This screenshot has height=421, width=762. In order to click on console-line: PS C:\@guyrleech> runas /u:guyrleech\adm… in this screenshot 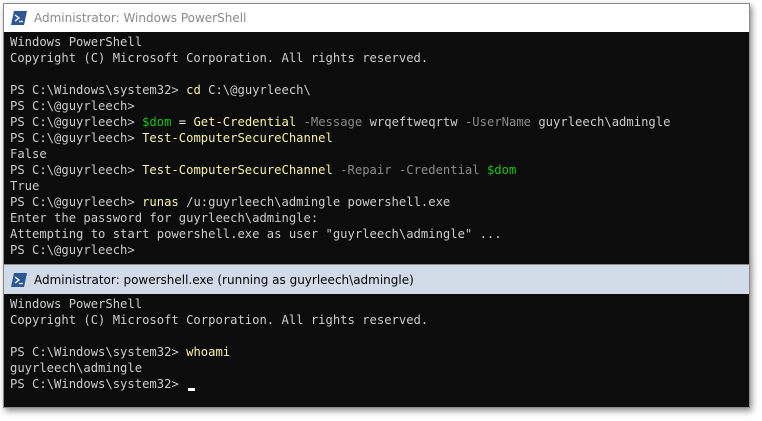, I will do `click(379, 202)`.